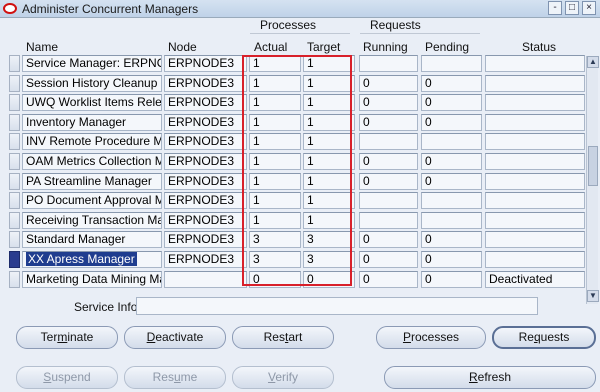 Image resolution: width=600 pixels, height=392 pixels. Describe the element at coordinates (593, 296) in the screenshot. I see `scroll-down-icon: ▼` at that location.